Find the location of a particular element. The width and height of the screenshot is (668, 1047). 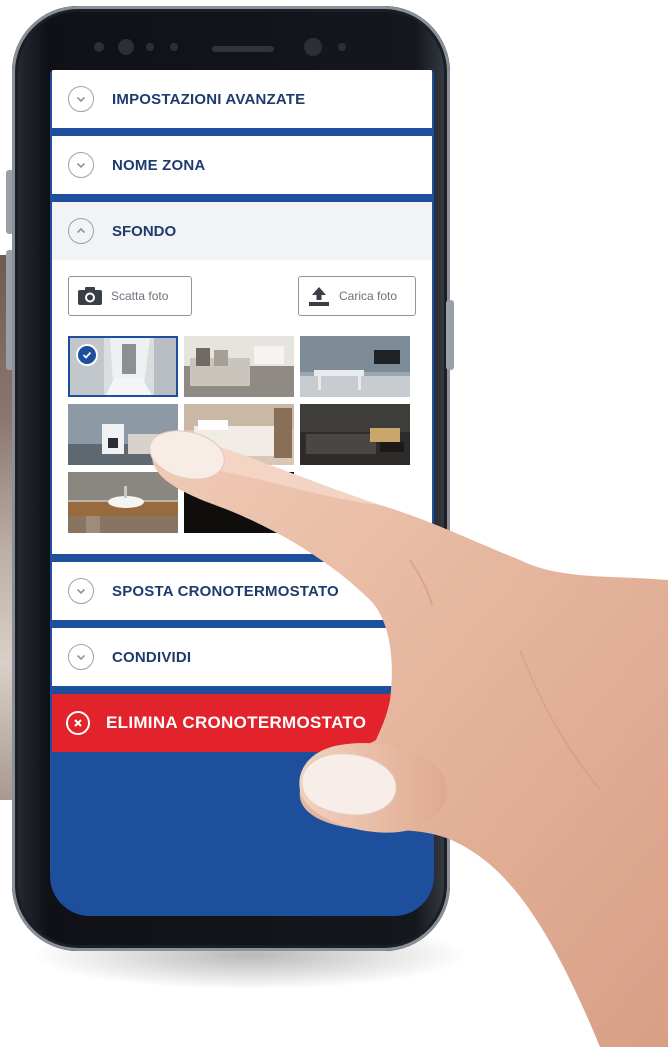

thumbnail-dining-room is located at coordinates (355, 366).